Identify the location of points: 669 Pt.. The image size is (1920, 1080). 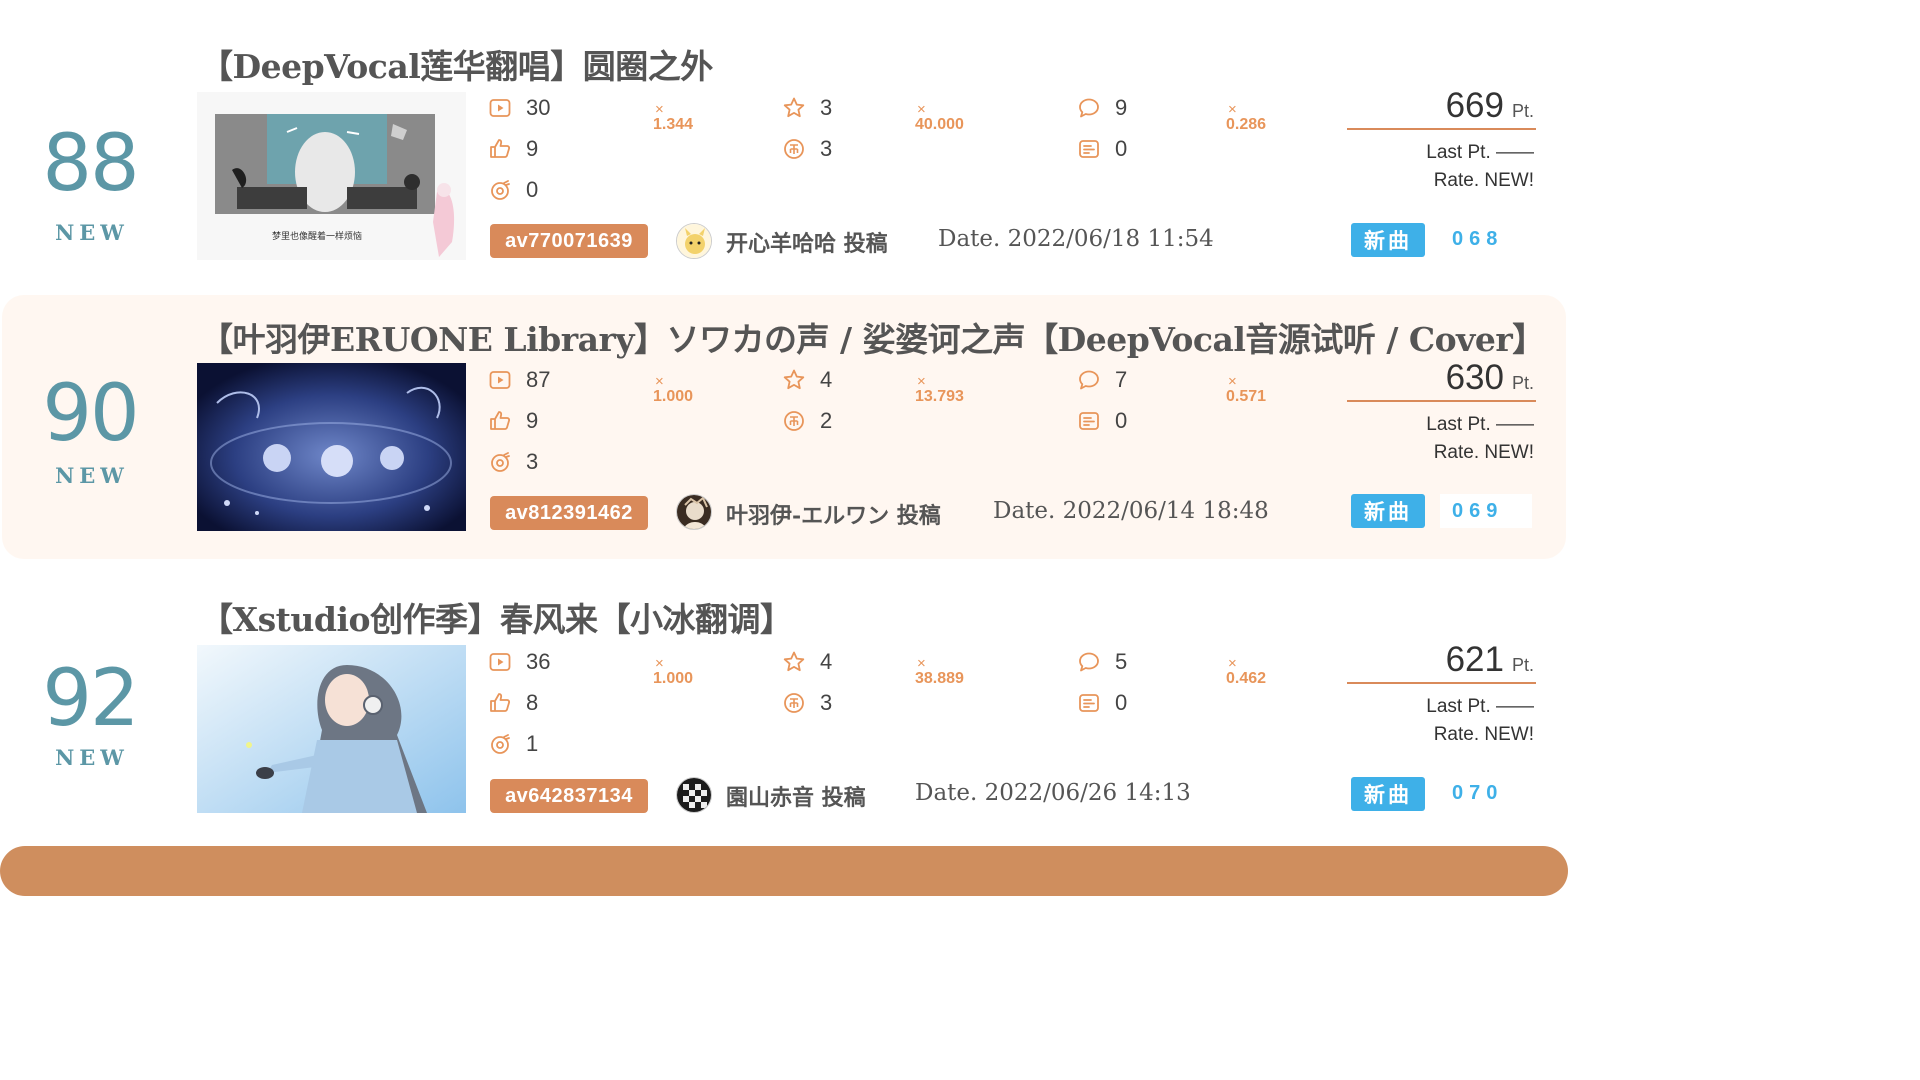
(1490, 106).